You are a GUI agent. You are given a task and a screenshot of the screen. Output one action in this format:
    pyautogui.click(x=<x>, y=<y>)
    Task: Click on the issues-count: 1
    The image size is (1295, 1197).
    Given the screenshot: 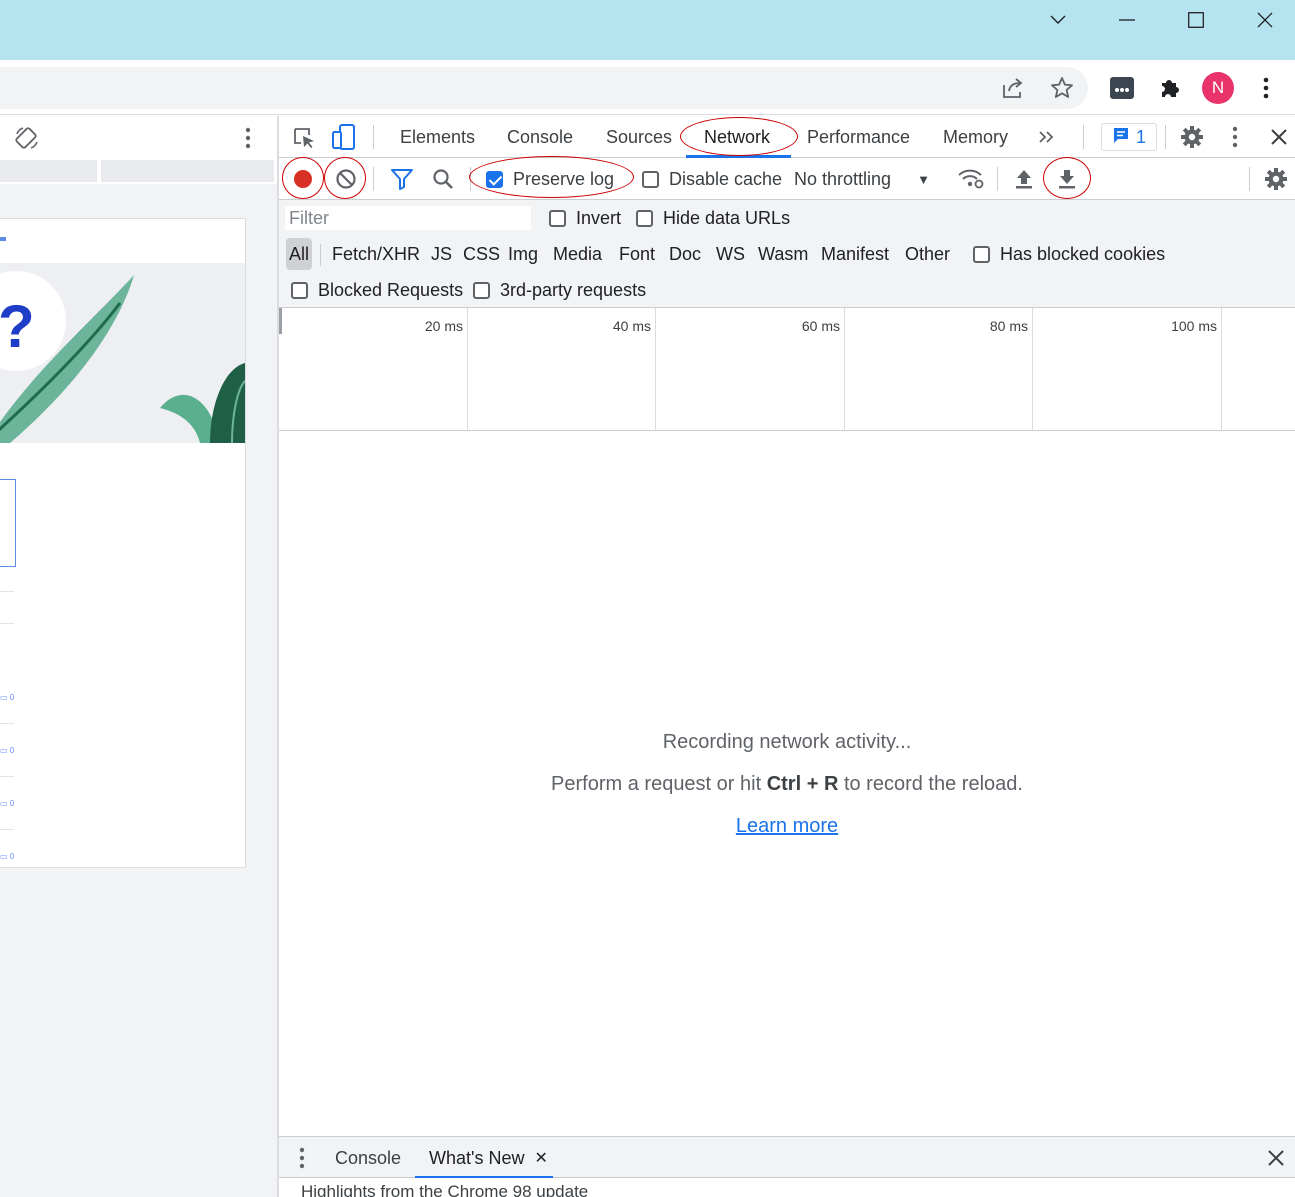 What is the action you would take?
    pyautogui.click(x=1140, y=136)
    